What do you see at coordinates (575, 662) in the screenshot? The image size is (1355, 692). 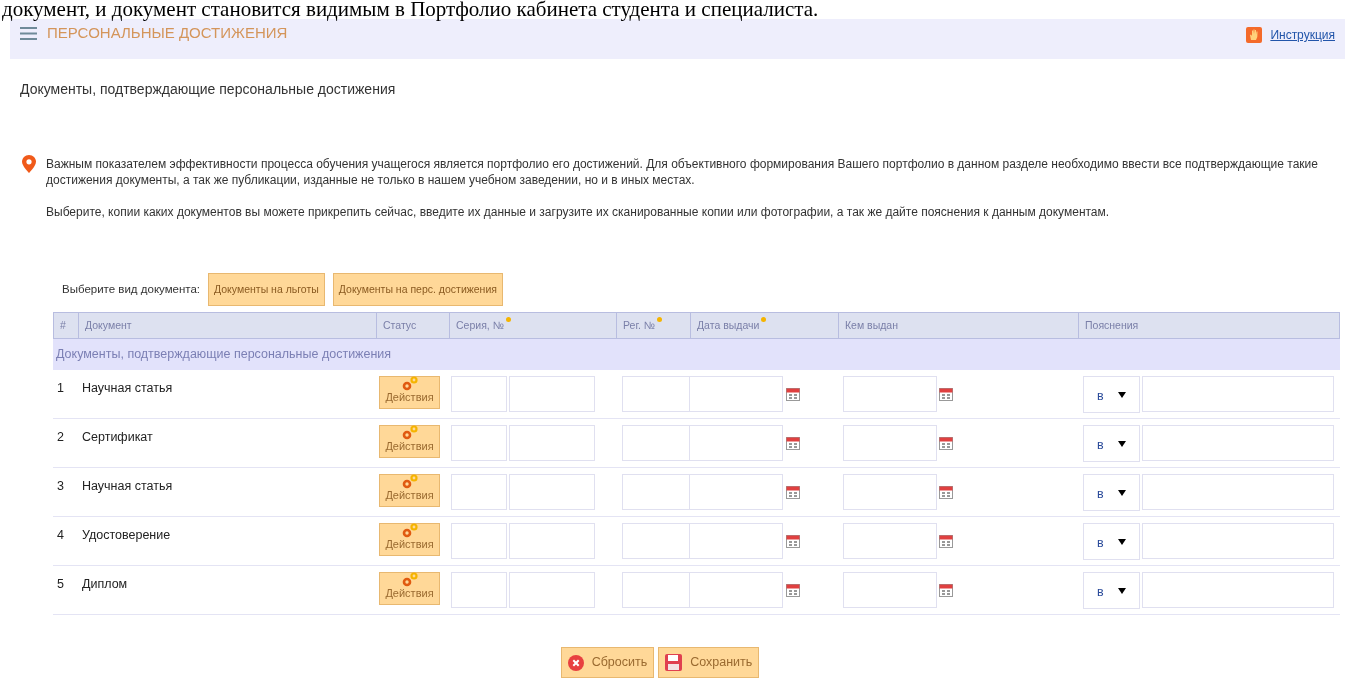 I see `close-icon` at bounding box center [575, 662].